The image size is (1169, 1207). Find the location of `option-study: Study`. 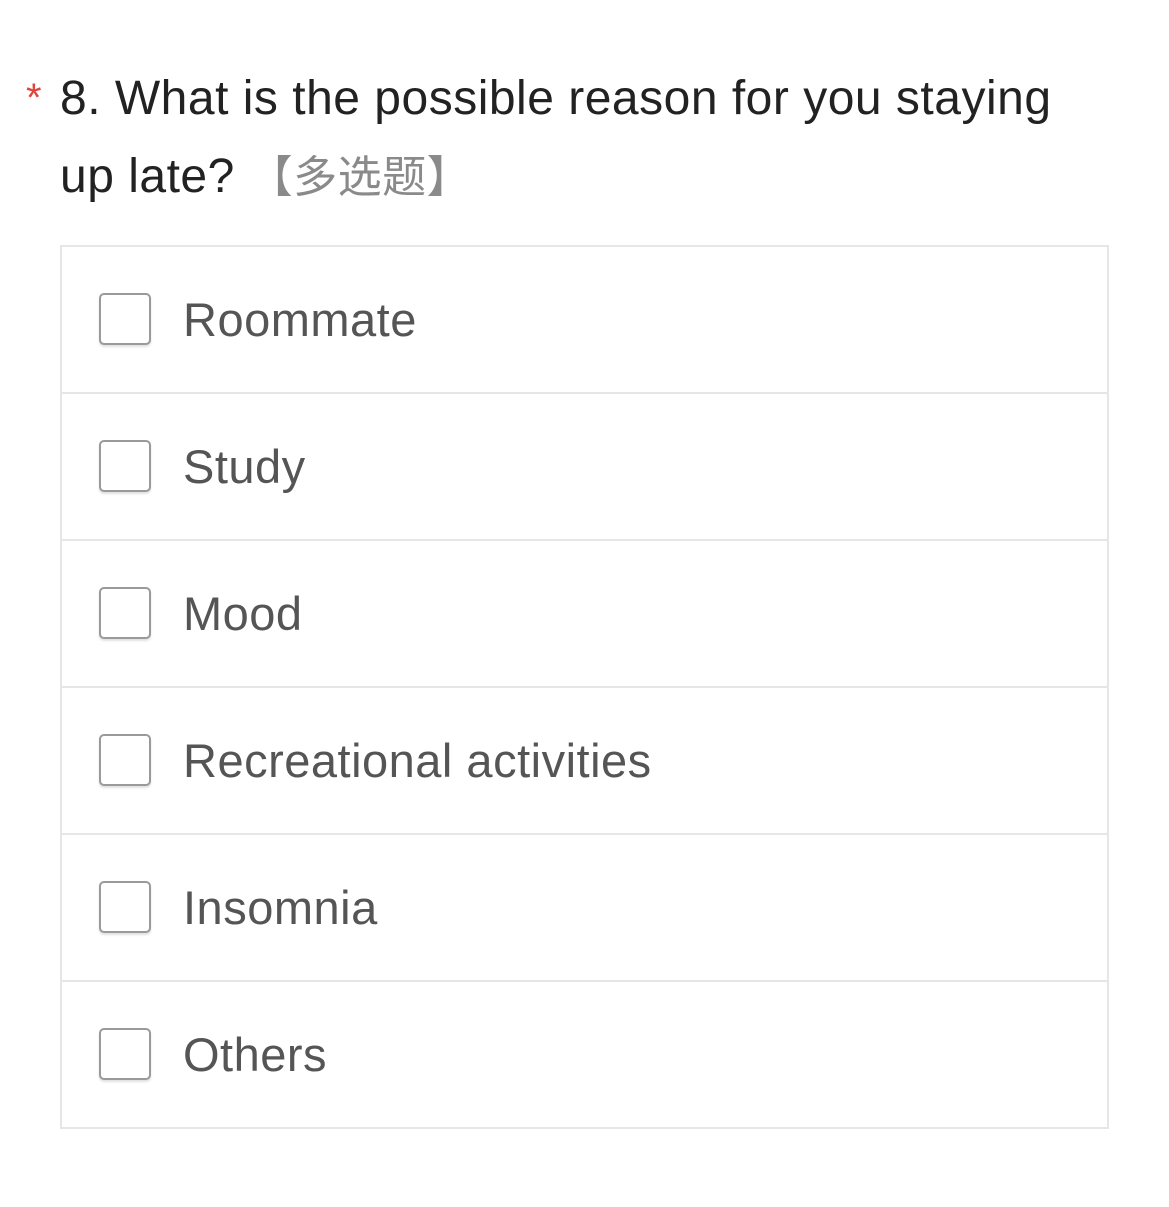

option-study: Study is located at coordinates (584, 467).